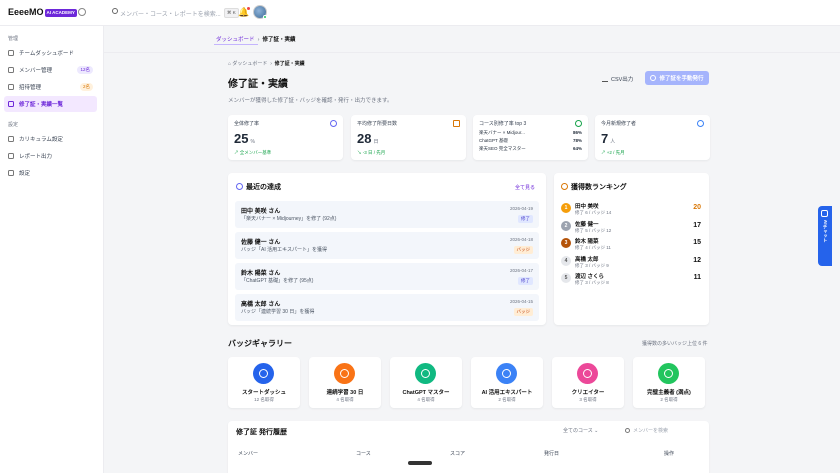  What do you see at coordinates (333, 123) in the screenshot?
I see `chart-icon` at bounding box center [333, 123].